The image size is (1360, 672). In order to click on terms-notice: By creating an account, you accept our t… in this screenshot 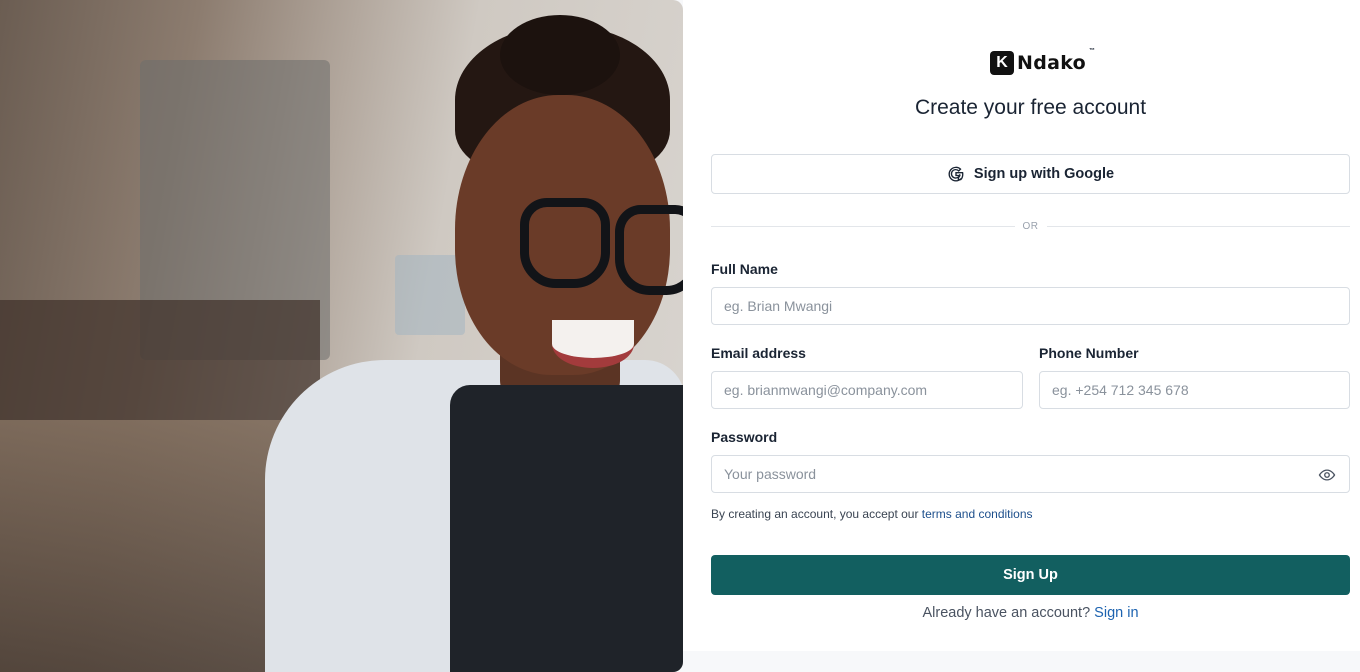, I will do `click(872, 514)`.